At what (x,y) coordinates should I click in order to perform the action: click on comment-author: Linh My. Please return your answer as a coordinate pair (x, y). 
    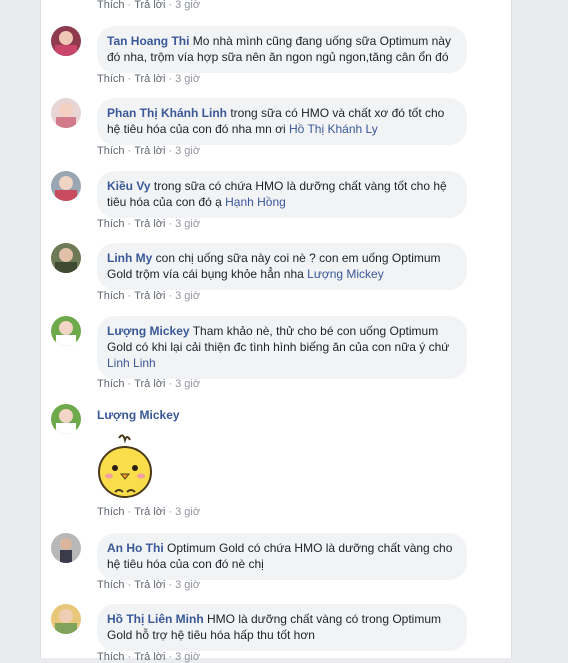
    Looking at the image, I should click on (129, 258).